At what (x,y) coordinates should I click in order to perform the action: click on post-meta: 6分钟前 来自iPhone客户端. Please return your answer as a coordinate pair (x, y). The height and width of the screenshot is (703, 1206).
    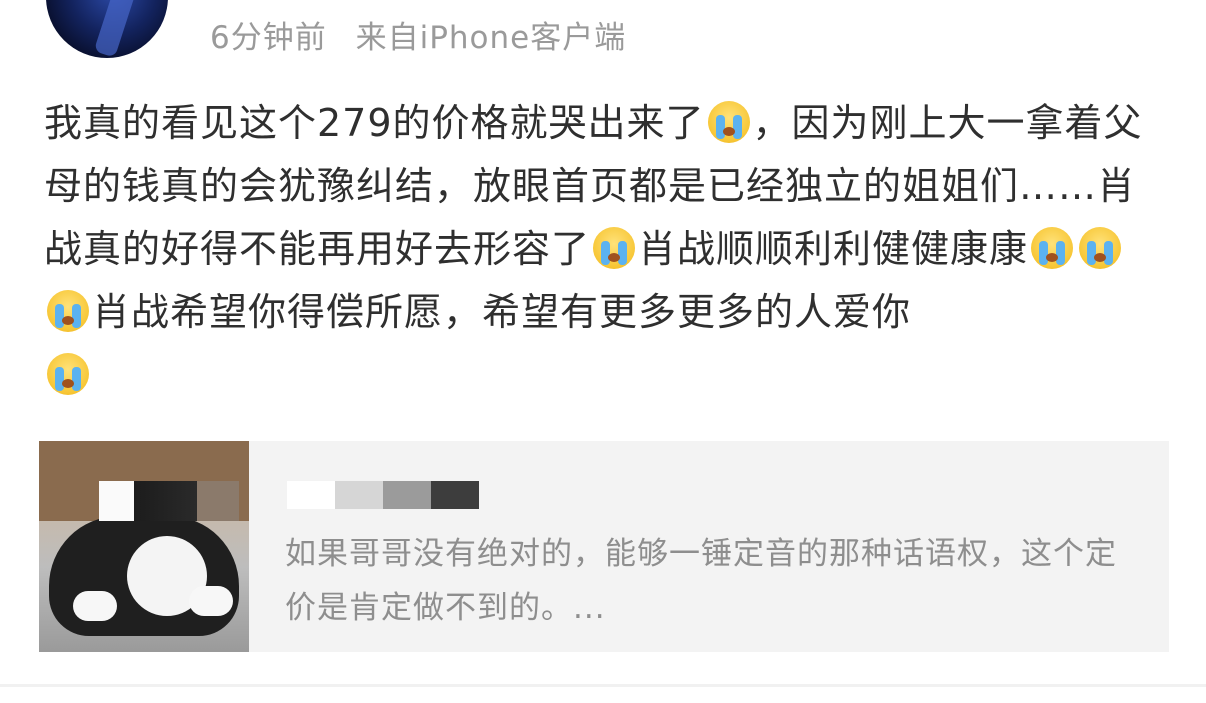
    Looking at the image, I should click on (427, 34).